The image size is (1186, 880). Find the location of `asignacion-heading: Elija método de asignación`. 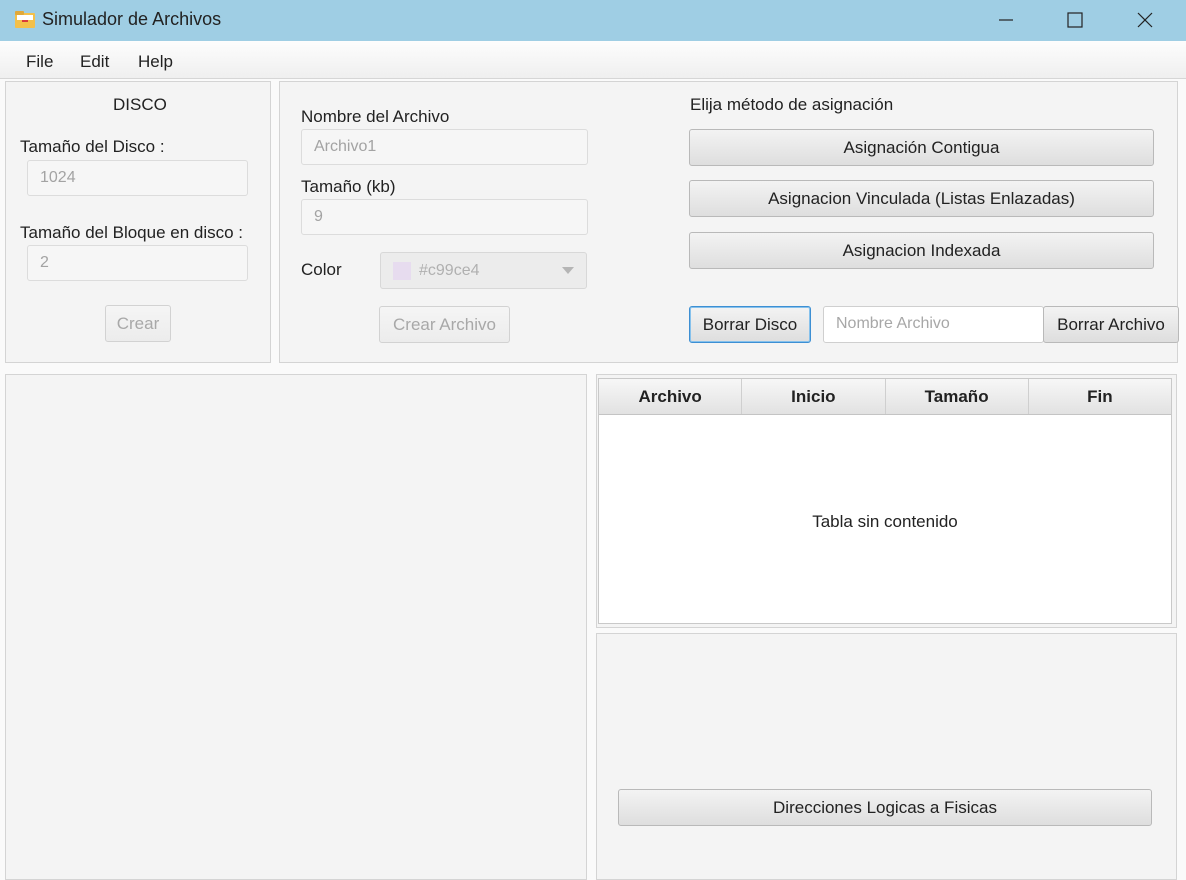

asignacion-heading: Elija método de asignación is located at coordinates (792, 104).